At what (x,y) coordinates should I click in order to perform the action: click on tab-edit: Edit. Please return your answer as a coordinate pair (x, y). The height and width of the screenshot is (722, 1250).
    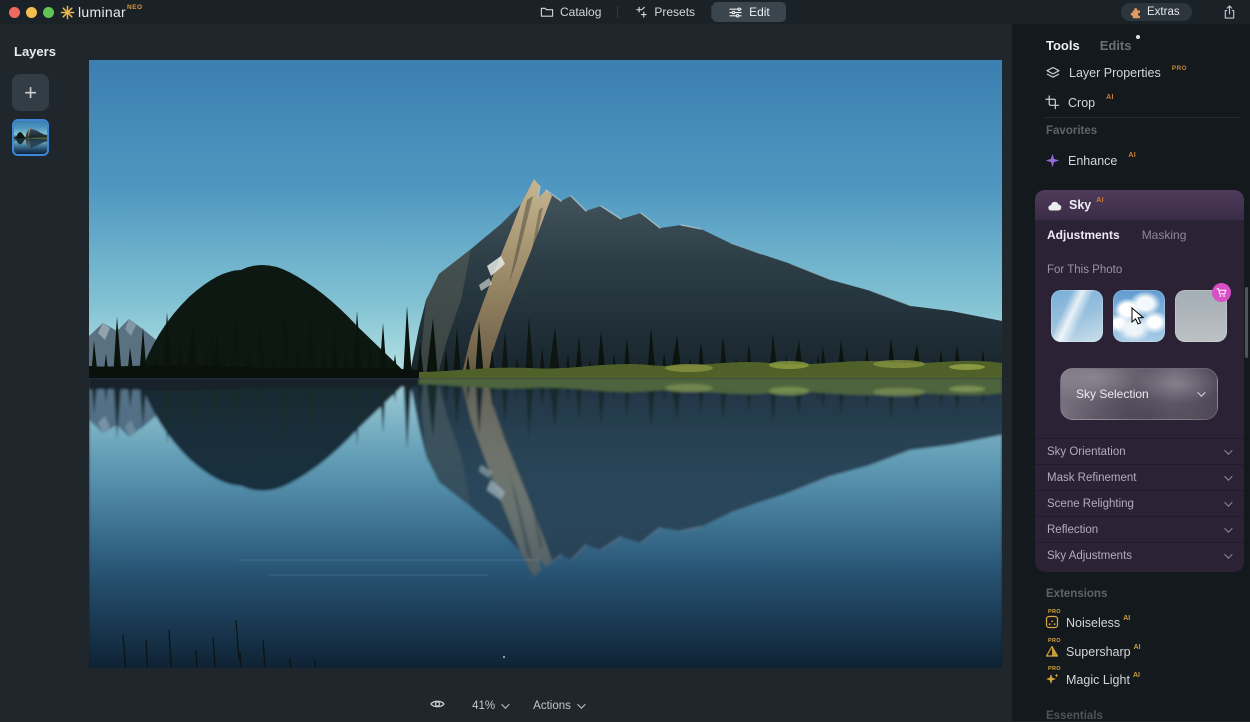
    Looking at the image, I should click on (749, 12).